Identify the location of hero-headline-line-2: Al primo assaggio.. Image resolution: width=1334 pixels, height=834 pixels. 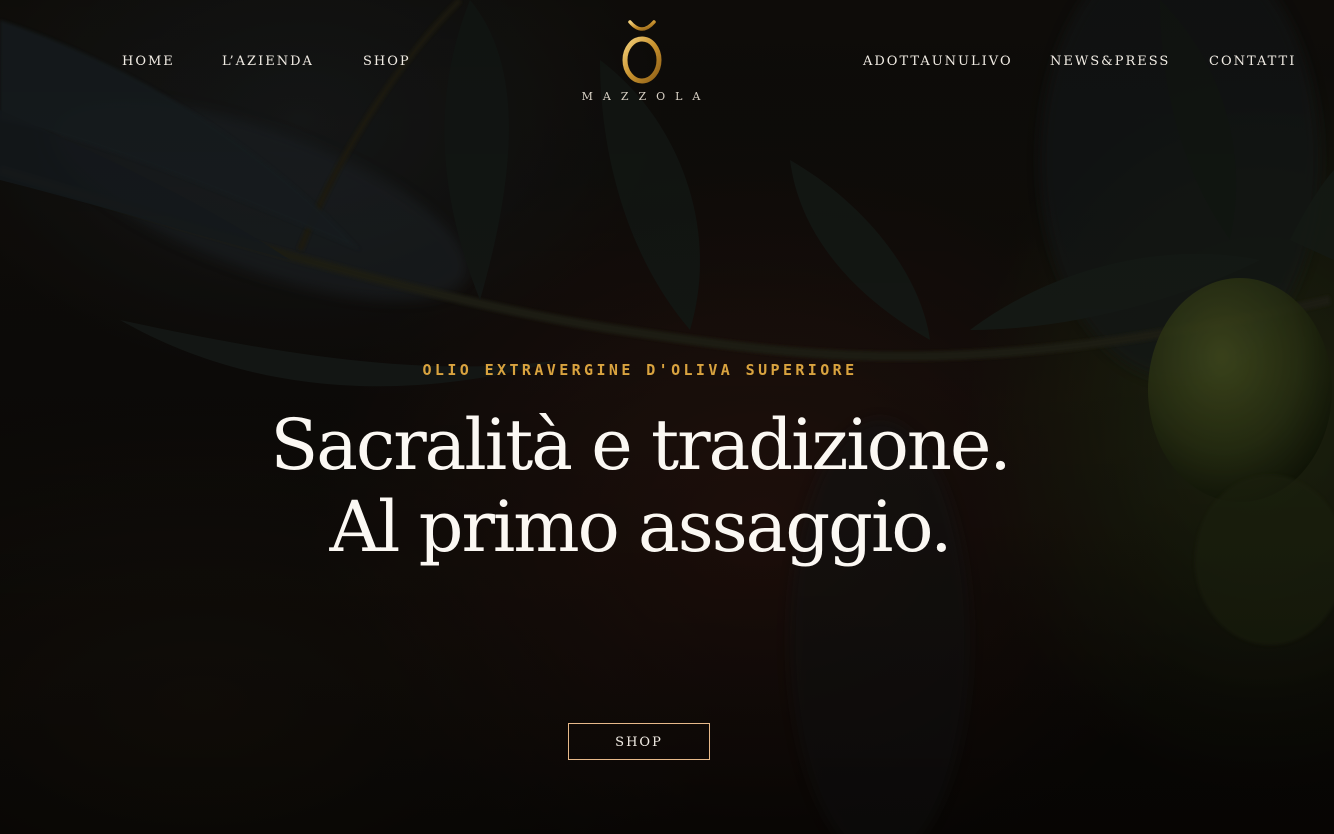
(640, 527).